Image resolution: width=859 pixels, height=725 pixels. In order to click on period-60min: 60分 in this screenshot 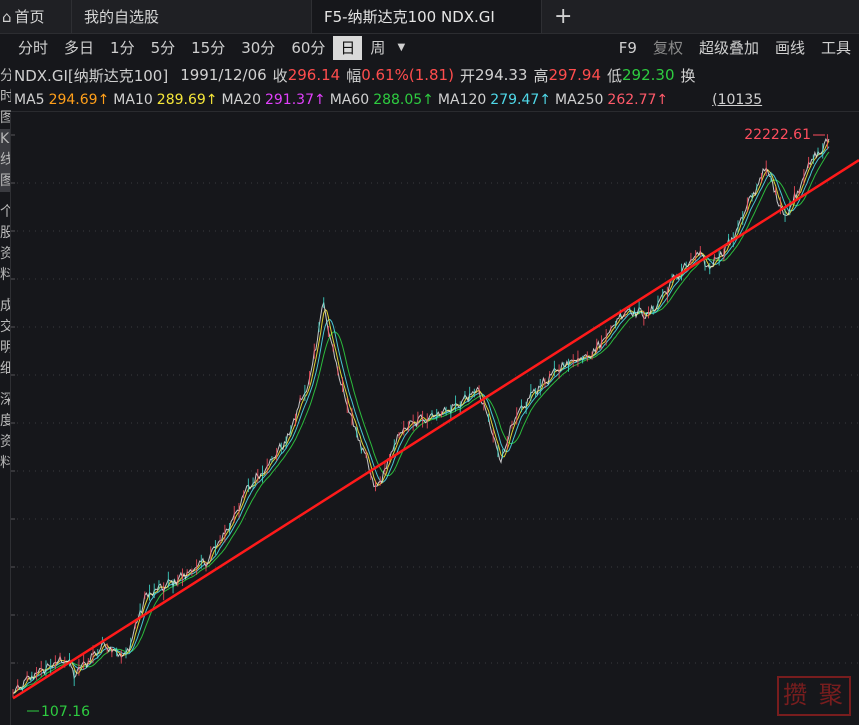, I will do `click(308, 48)`.